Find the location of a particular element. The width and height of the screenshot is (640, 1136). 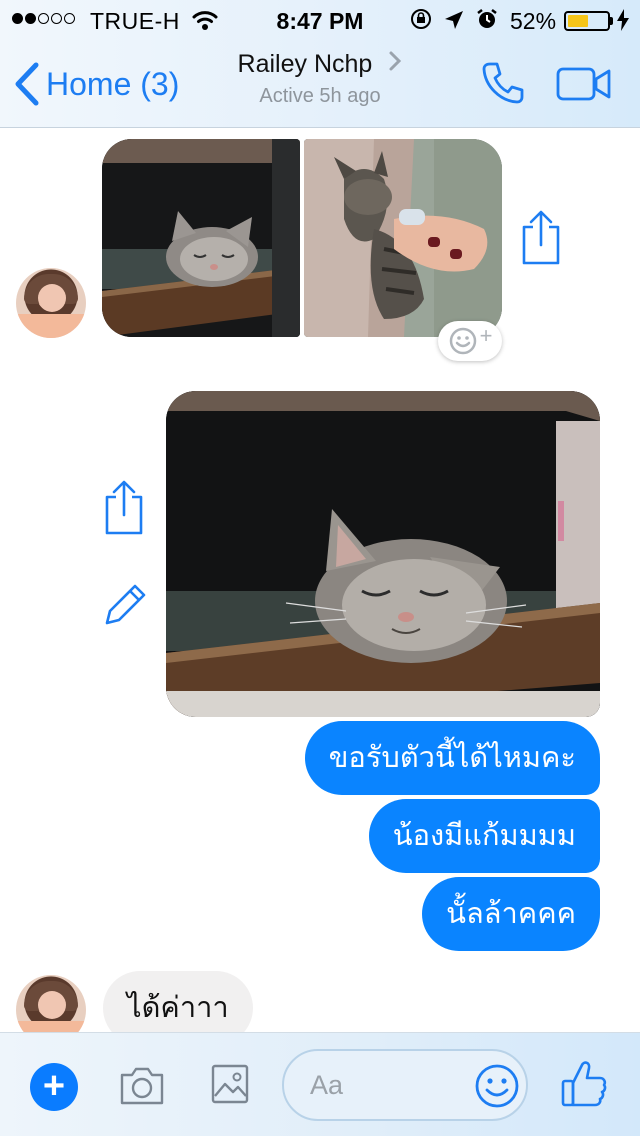

photo-kitten-sleeping is located at coordinates (201, 238).